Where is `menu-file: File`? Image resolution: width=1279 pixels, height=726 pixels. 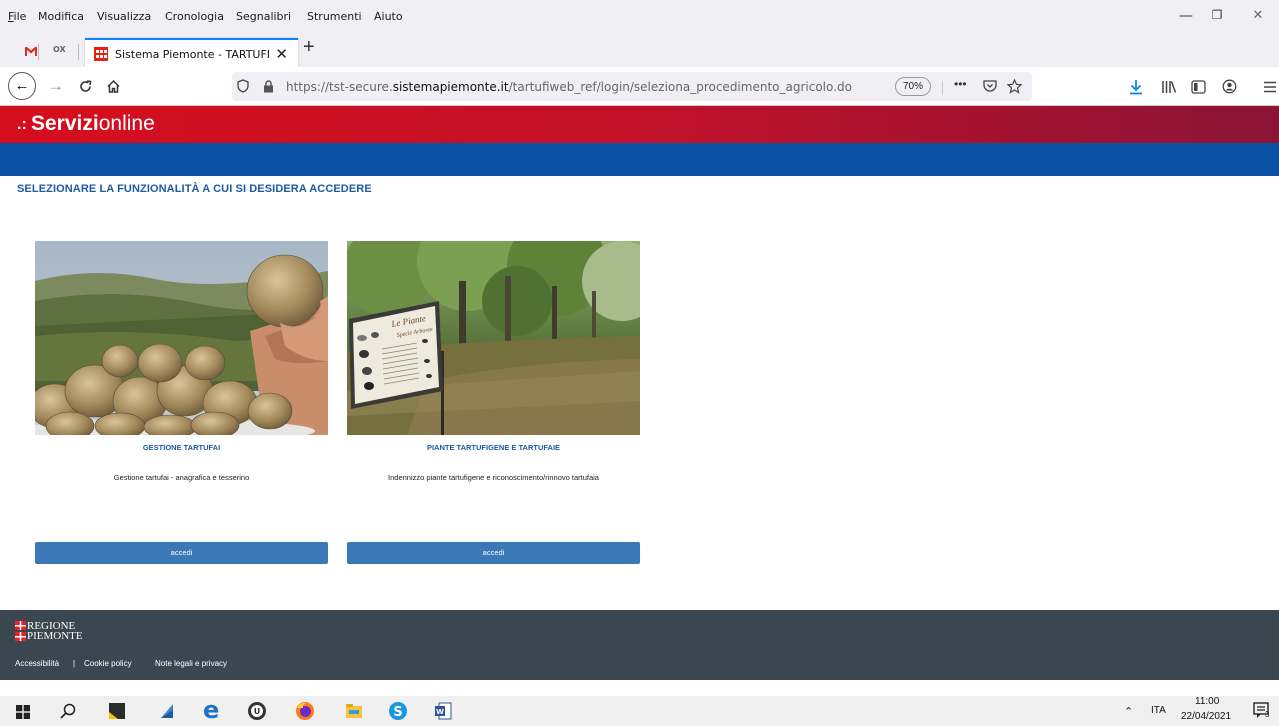
menu-file: File is located at coordinates (17, 16).